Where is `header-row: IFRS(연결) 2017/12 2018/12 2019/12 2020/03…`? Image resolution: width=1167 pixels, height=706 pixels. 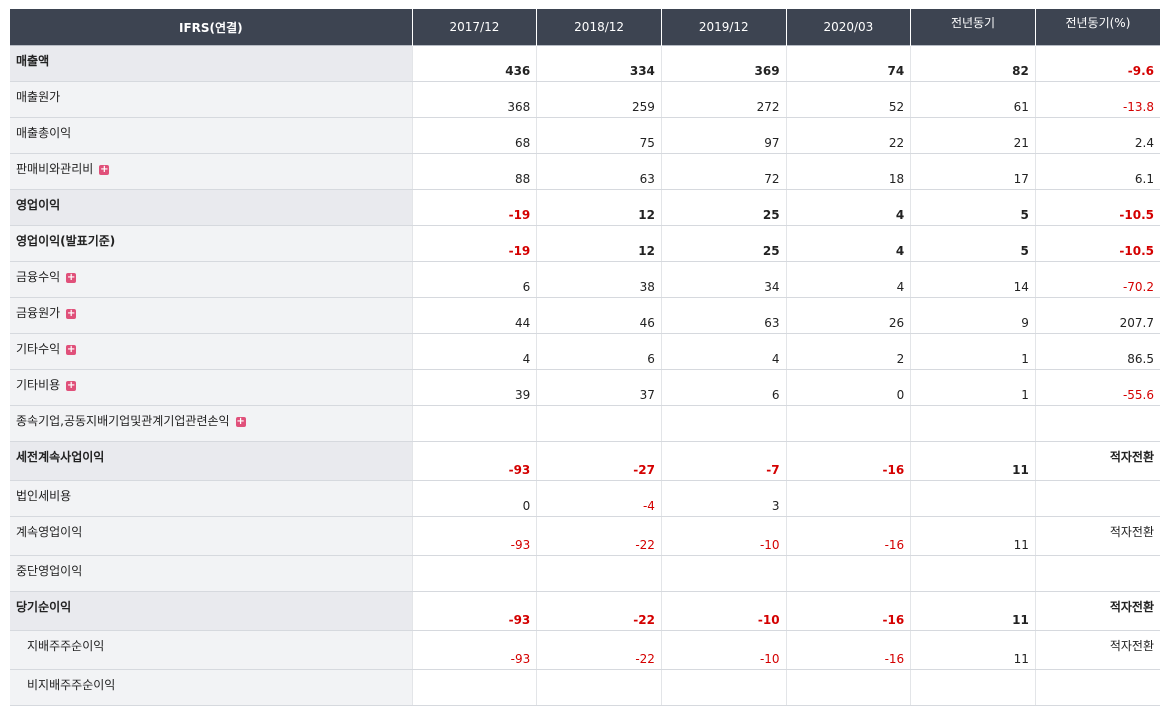
header-row: IFRS(연결) 2017/12 2018/12 2019/12 2020/03… is located at coordinates (585, 27).